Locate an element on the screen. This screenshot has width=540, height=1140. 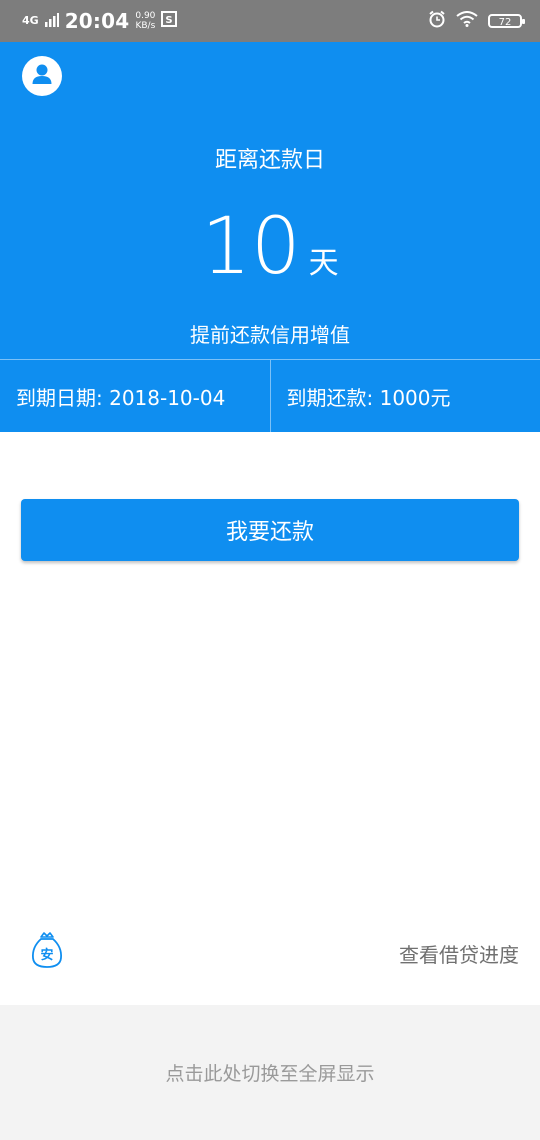
speed-unit: KB/s is located at coordinates (145, 26).